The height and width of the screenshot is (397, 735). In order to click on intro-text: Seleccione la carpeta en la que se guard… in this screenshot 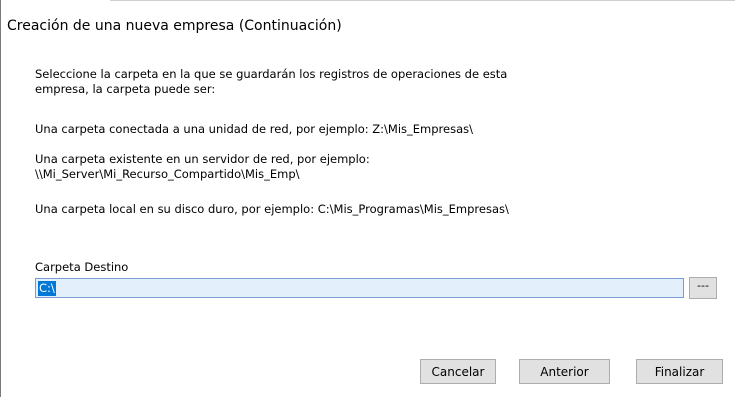, I will do `click(271, 82)`.